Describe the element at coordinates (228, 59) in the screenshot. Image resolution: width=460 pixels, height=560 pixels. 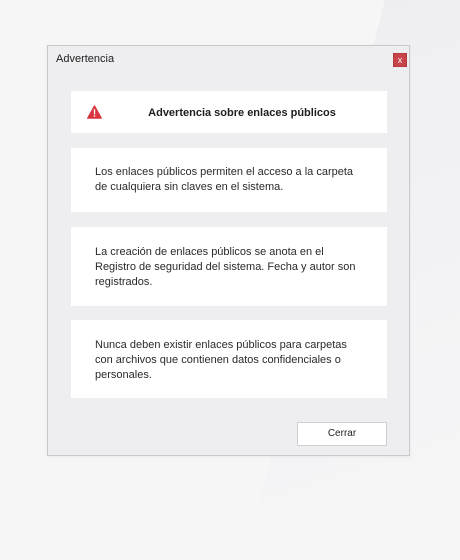
I see `dialog-titlebar: Advertencia x` at that location.